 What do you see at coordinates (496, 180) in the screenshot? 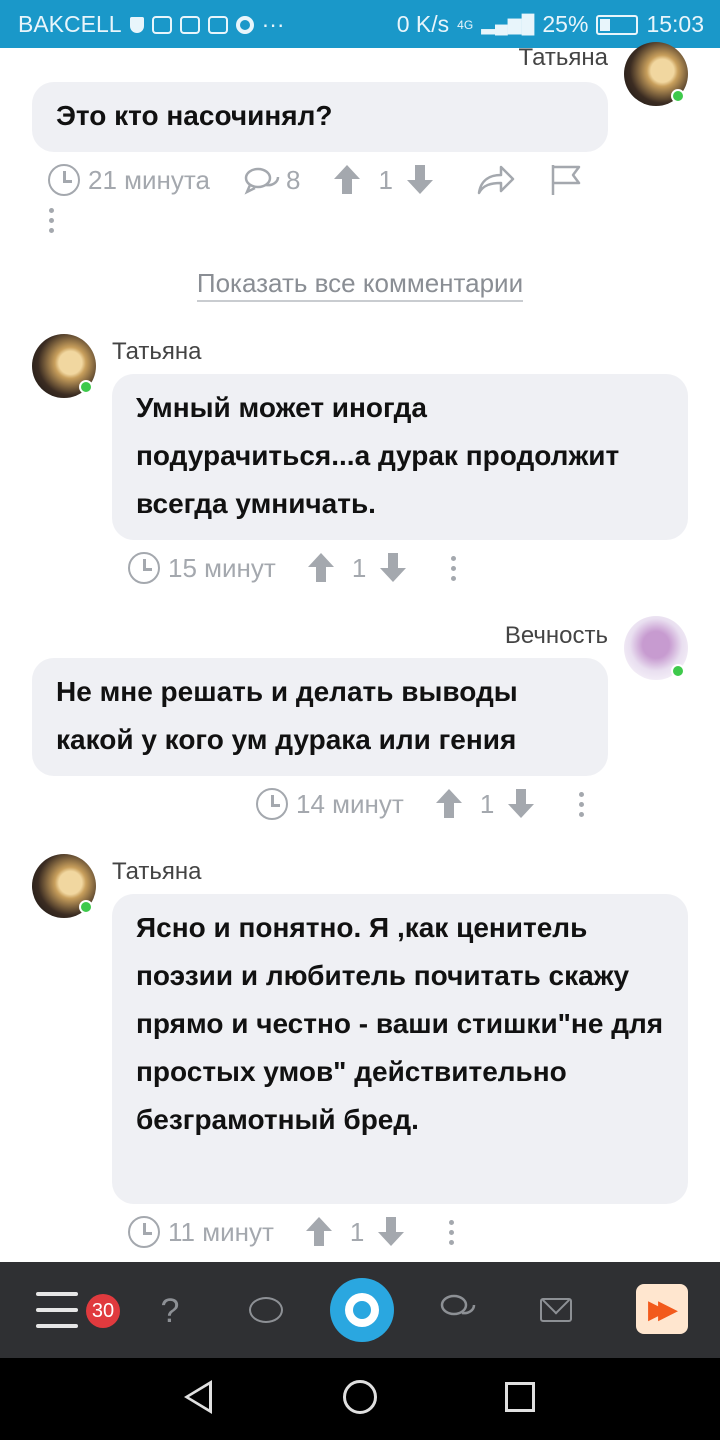
I see `share-icon` at bounding box center [496, 180].